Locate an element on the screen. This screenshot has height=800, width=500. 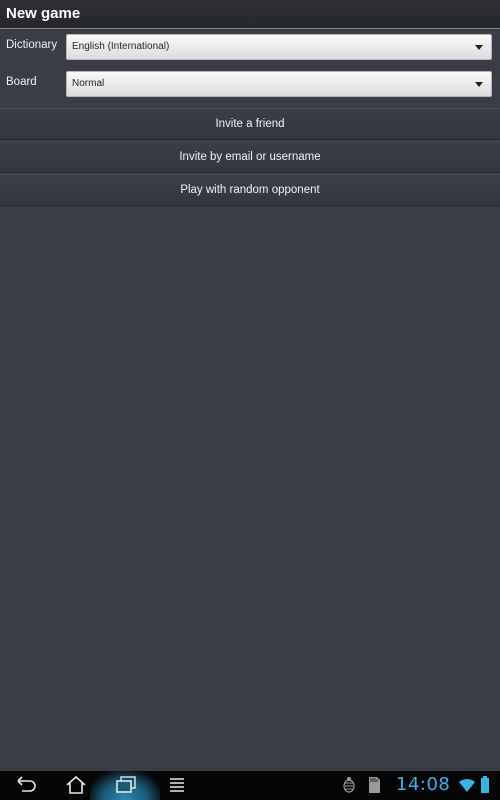
wifi-icon is located at coordinates (467, 785).